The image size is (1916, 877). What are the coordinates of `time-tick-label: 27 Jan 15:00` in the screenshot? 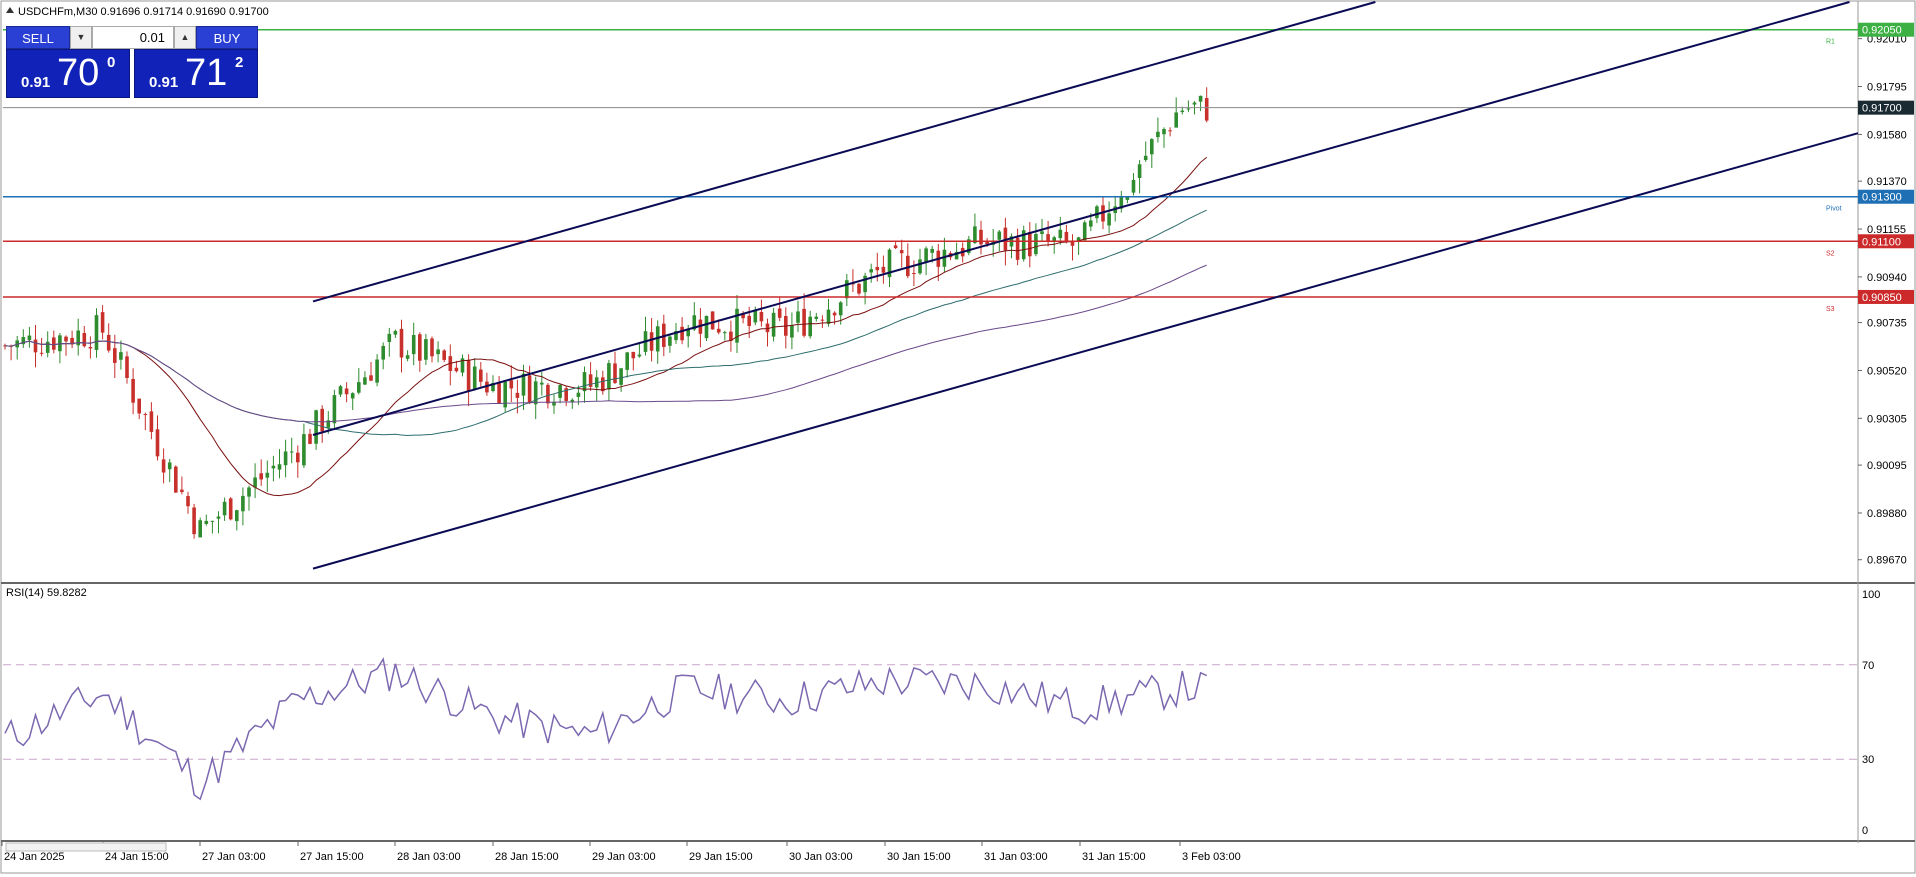 It's located at (332, 857).